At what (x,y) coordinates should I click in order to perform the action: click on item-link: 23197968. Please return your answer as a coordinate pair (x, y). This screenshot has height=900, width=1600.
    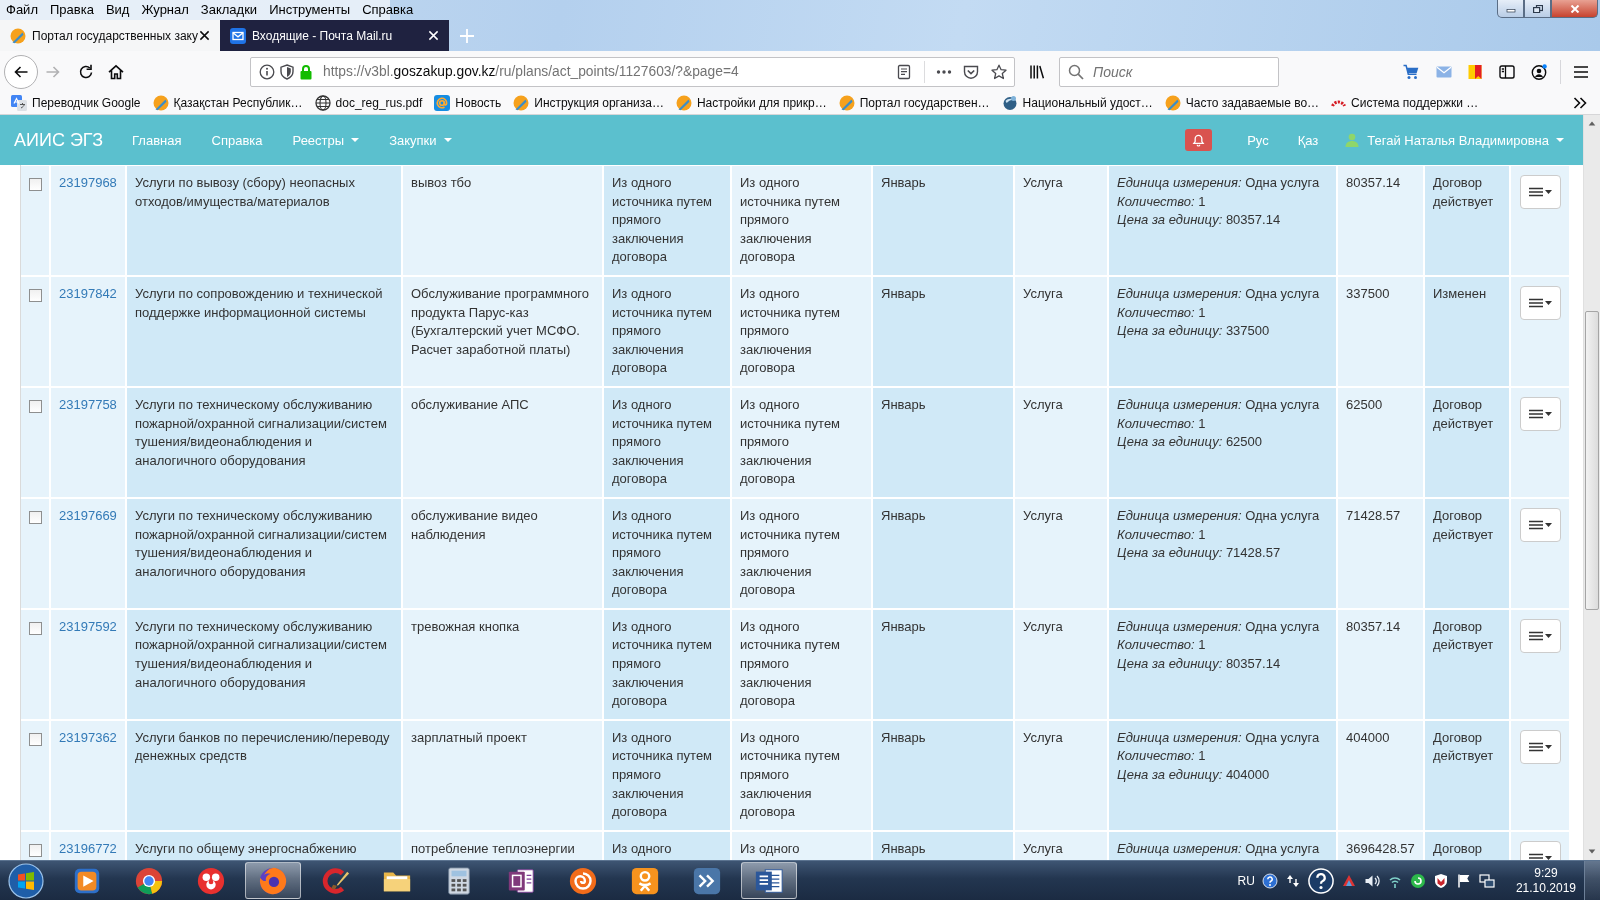
    Looking at the image, I should click on (88, 182).